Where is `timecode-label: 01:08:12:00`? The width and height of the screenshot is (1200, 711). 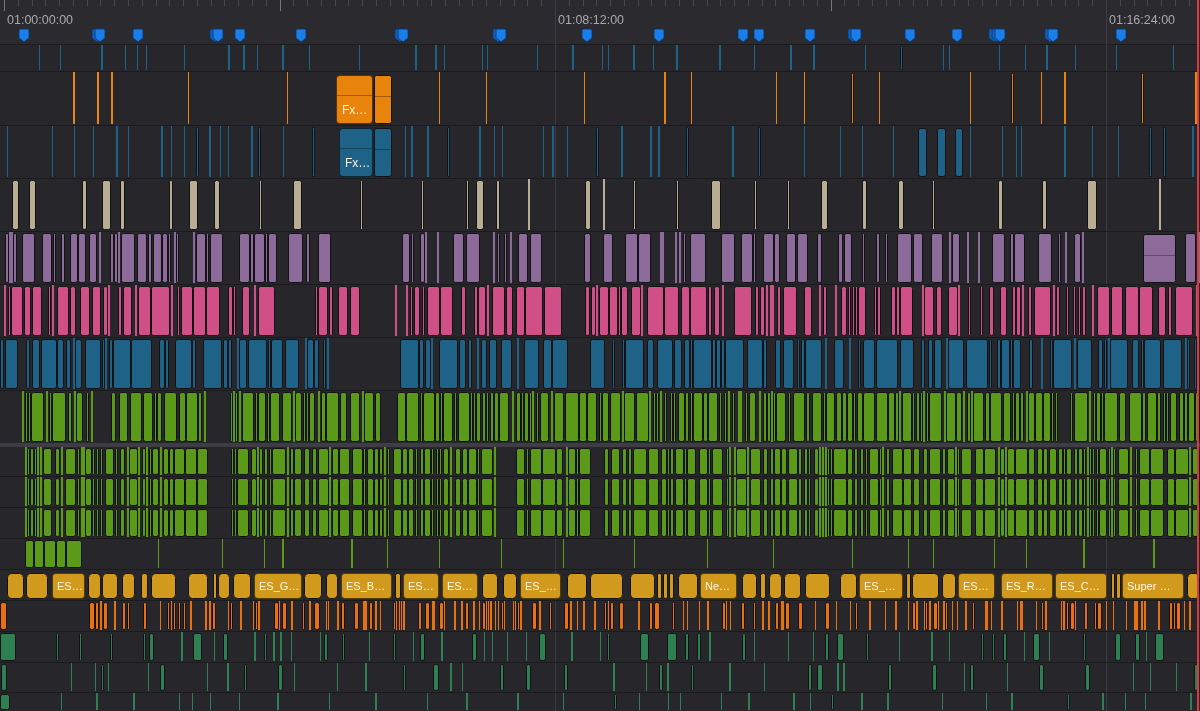
timecode-label: 01:08:12:00 is located at coordinates (591, 20).